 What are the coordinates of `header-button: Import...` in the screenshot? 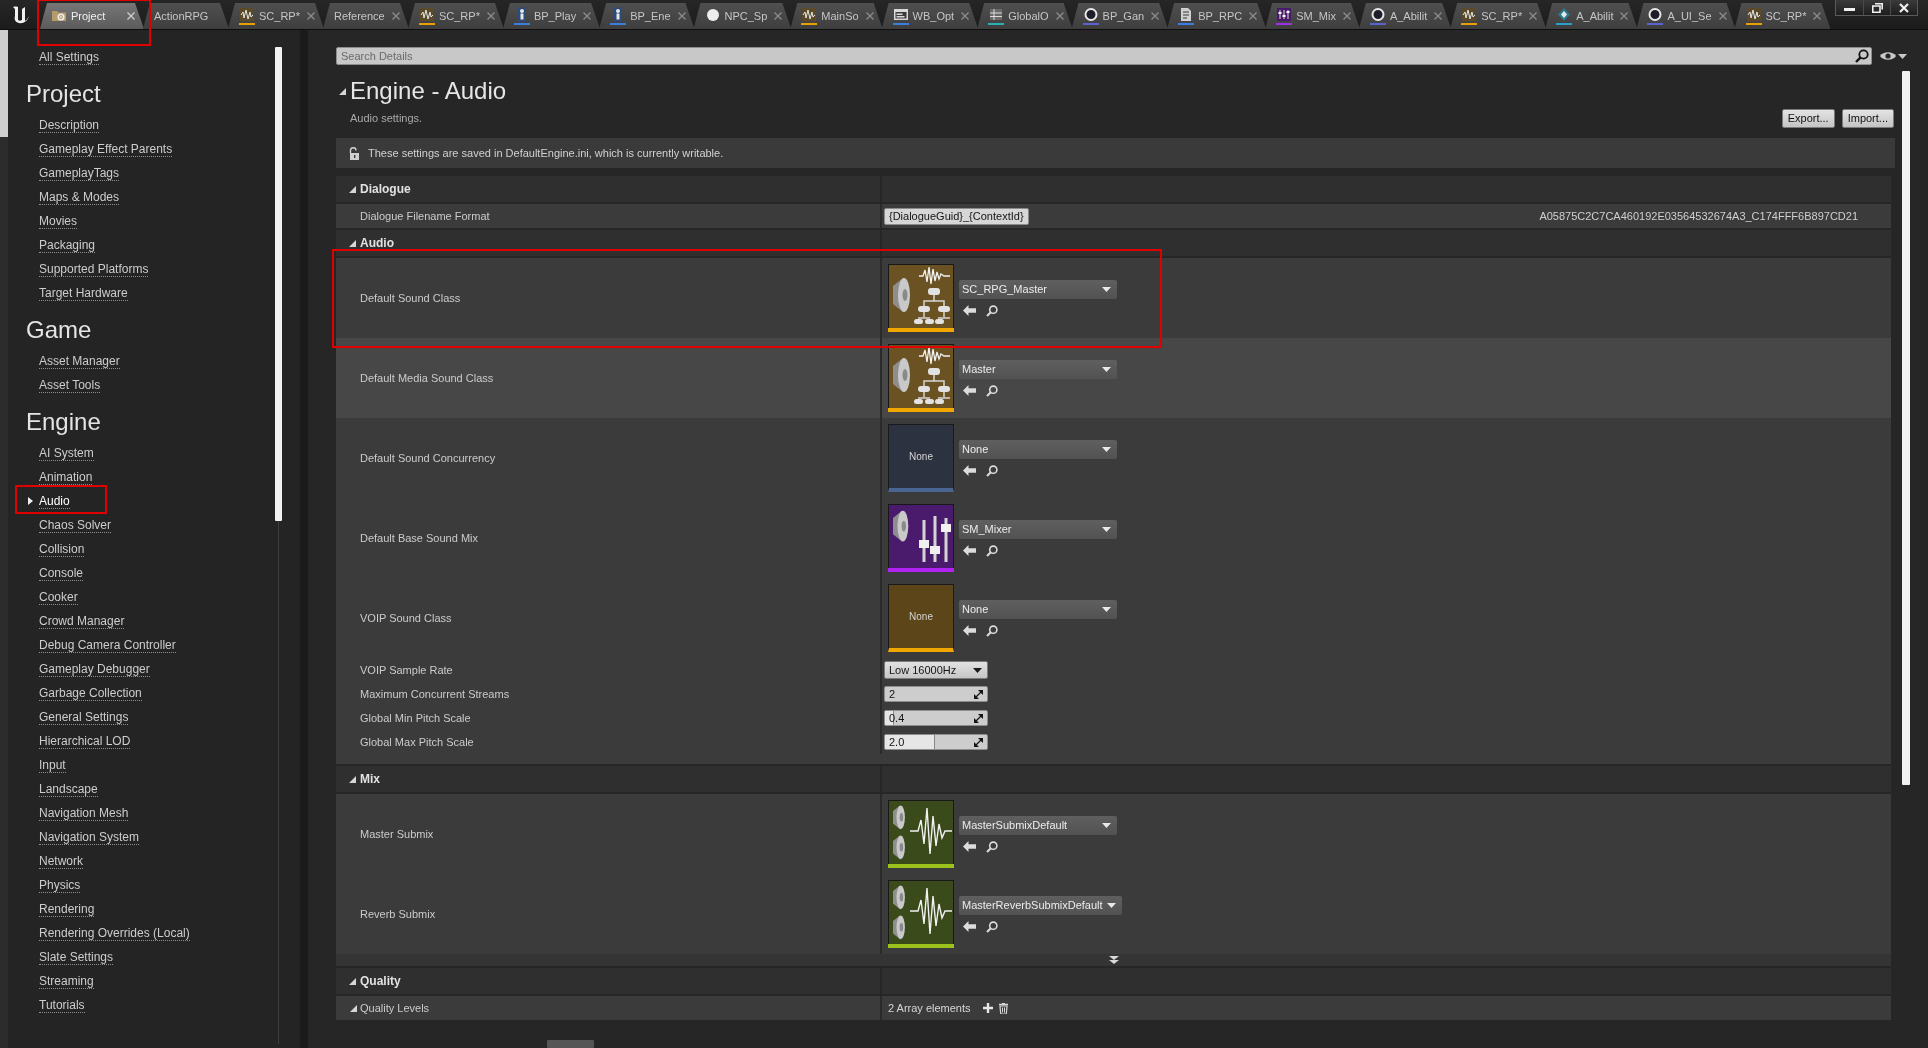 It's located at (1867, 118).